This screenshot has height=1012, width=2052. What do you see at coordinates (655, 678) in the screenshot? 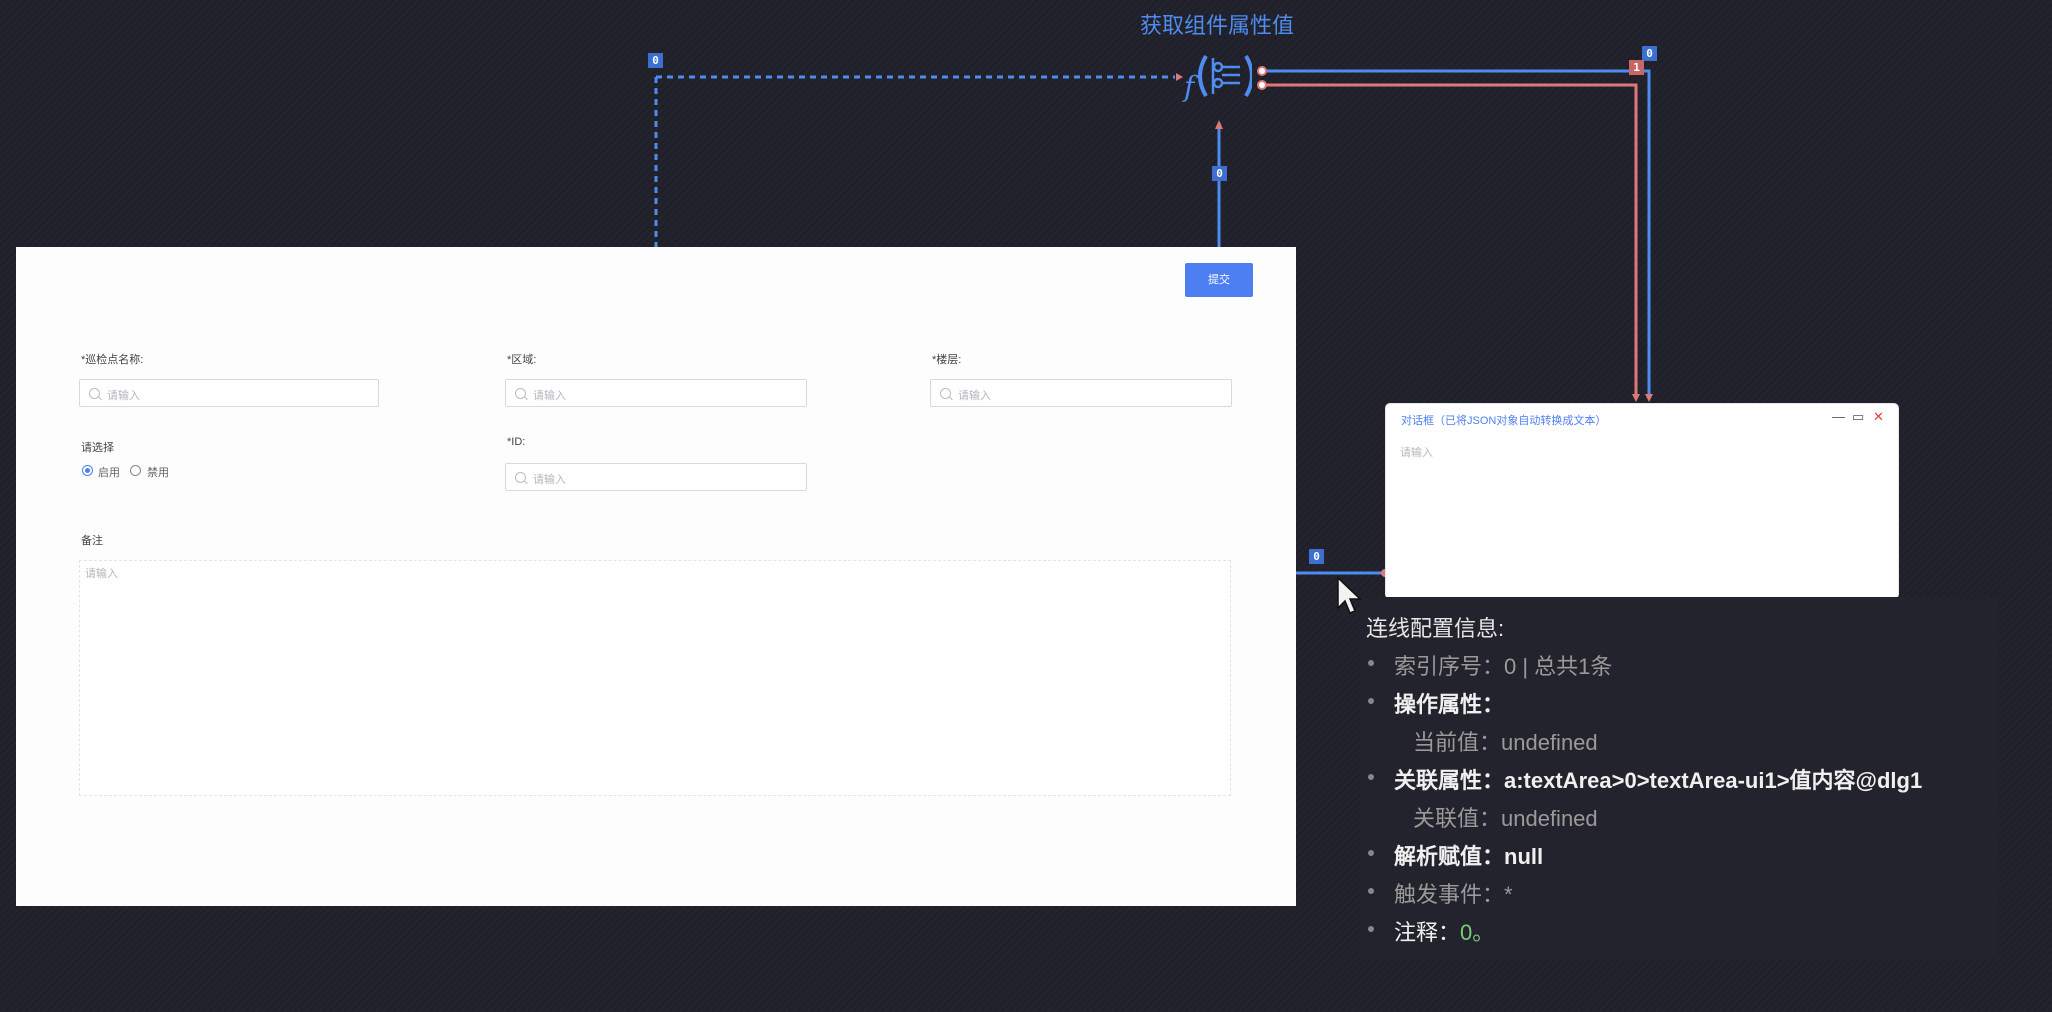
I see `remark-textarea: 请输入` at bounding box center [655, 678].